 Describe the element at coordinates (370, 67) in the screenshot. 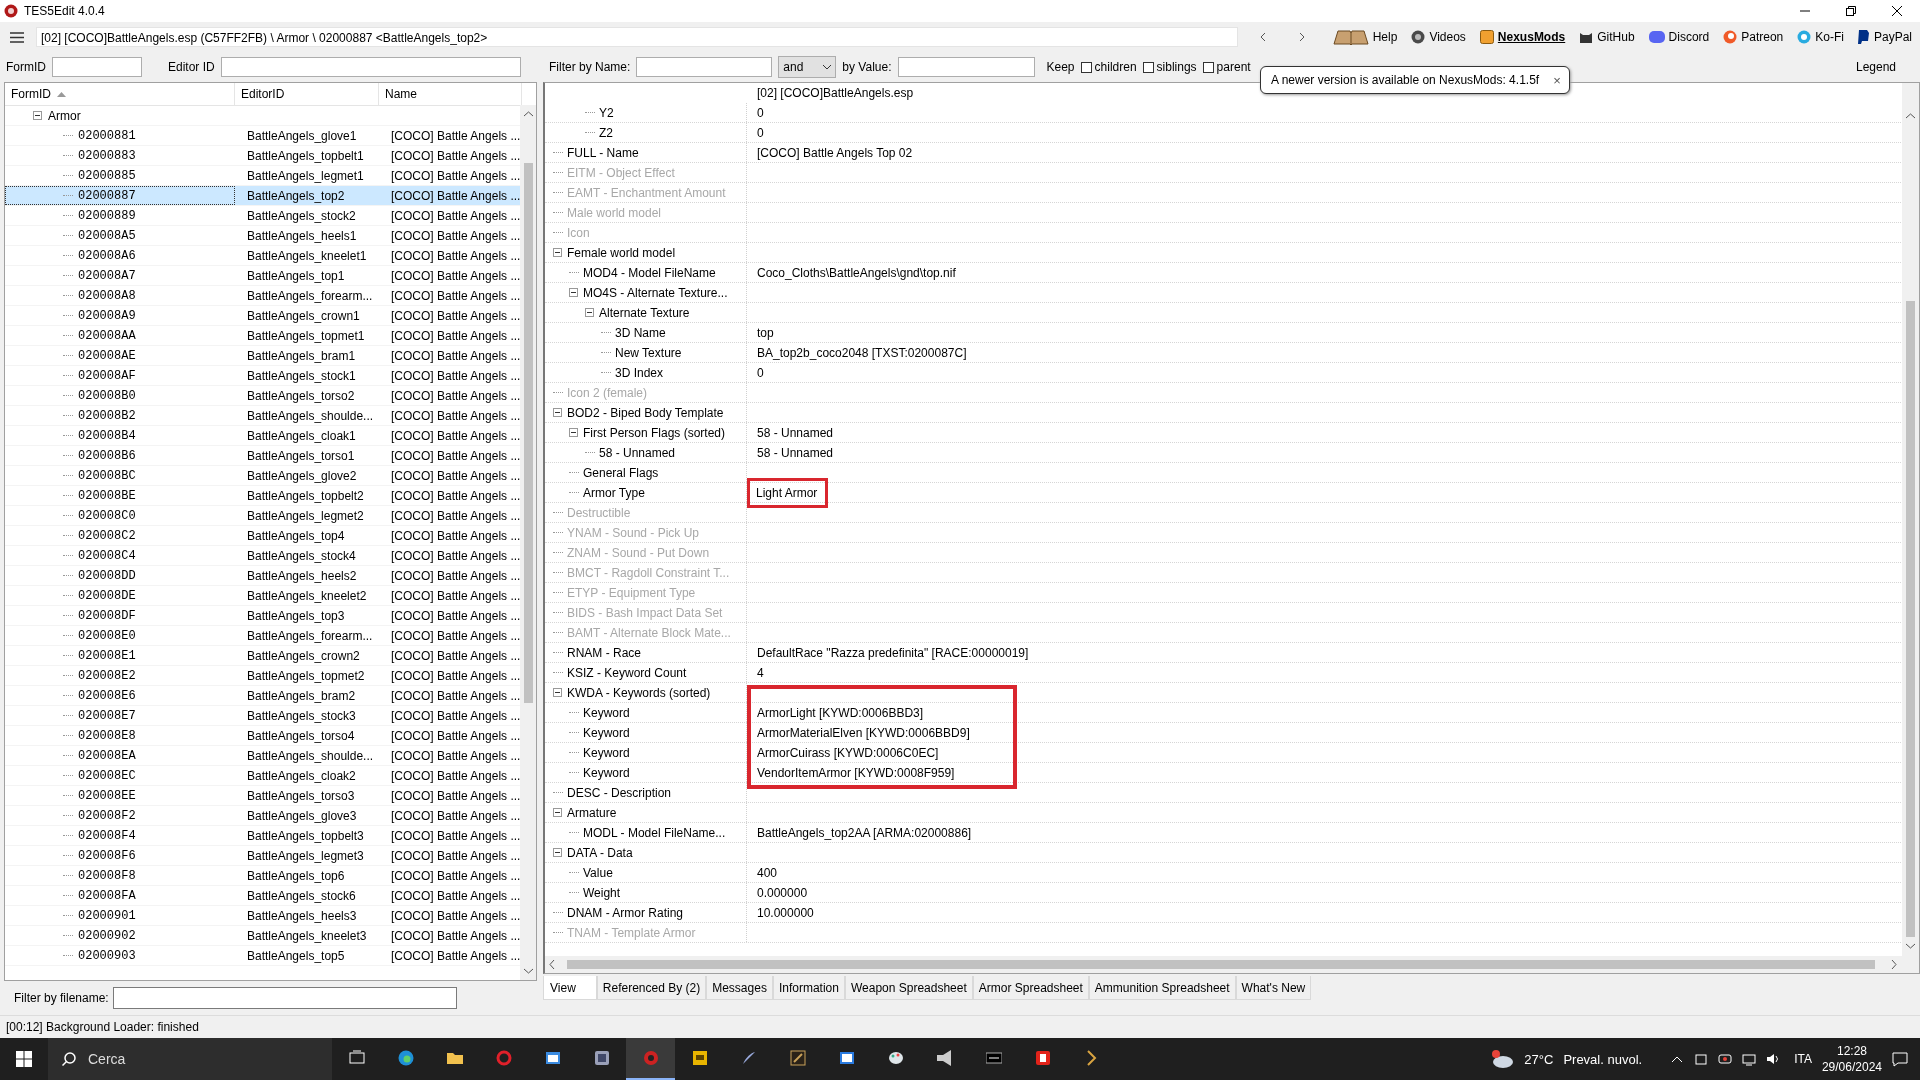

I see `editor-id-field` at that location.